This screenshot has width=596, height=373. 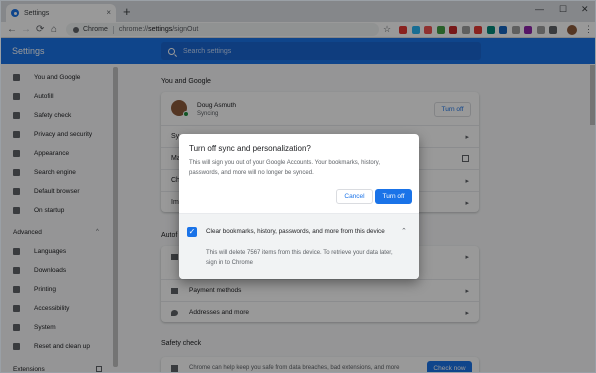 I want to click on clear-data-checkbox: ✓, so click(x=192, y=232).